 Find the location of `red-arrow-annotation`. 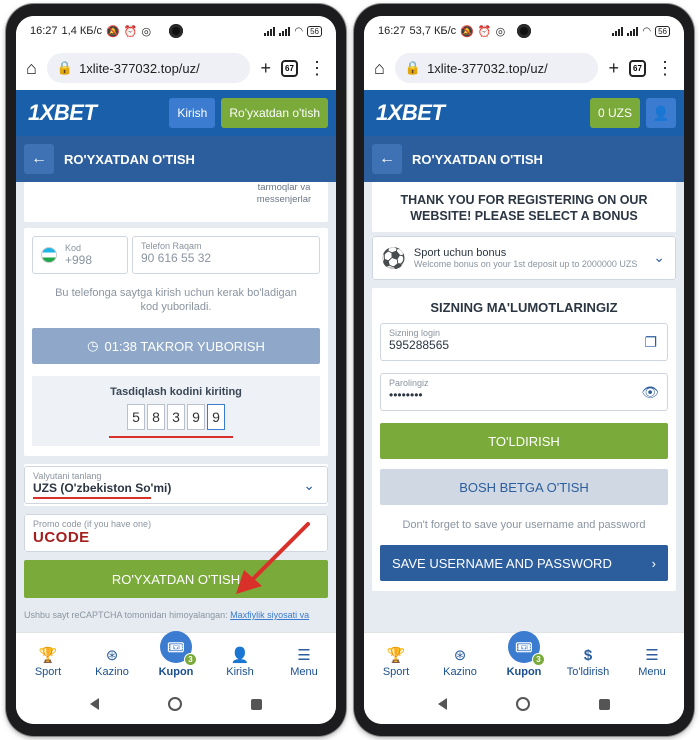

red-arrow-annotation is located at coordinates (273, 558).